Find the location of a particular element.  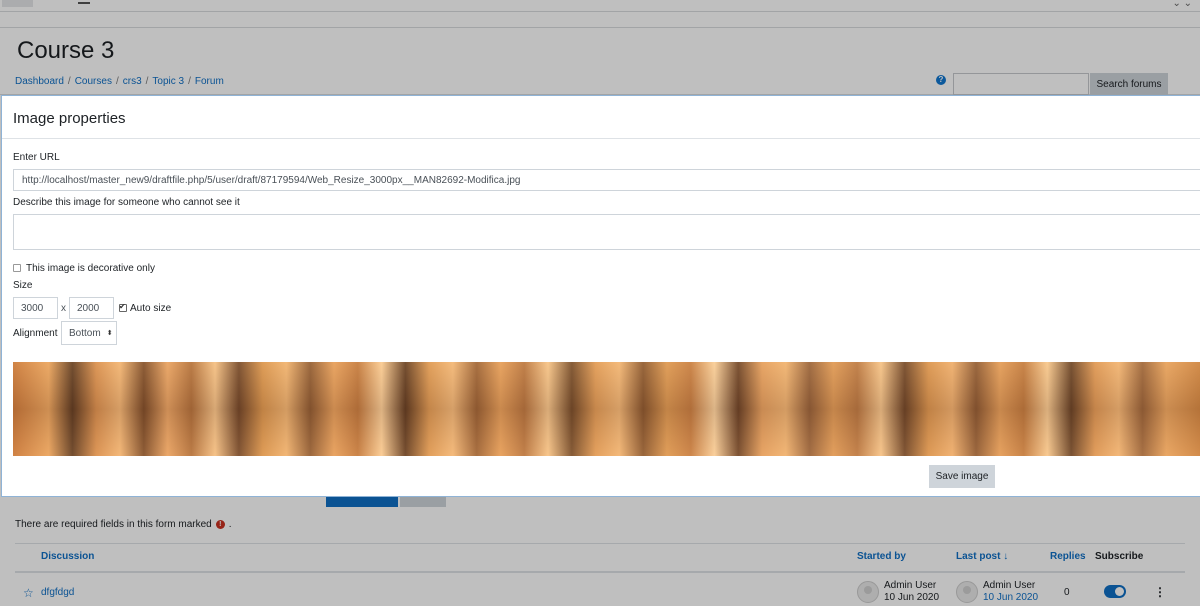

auto-size-label: Auto size is located at coordinates (151, 308).